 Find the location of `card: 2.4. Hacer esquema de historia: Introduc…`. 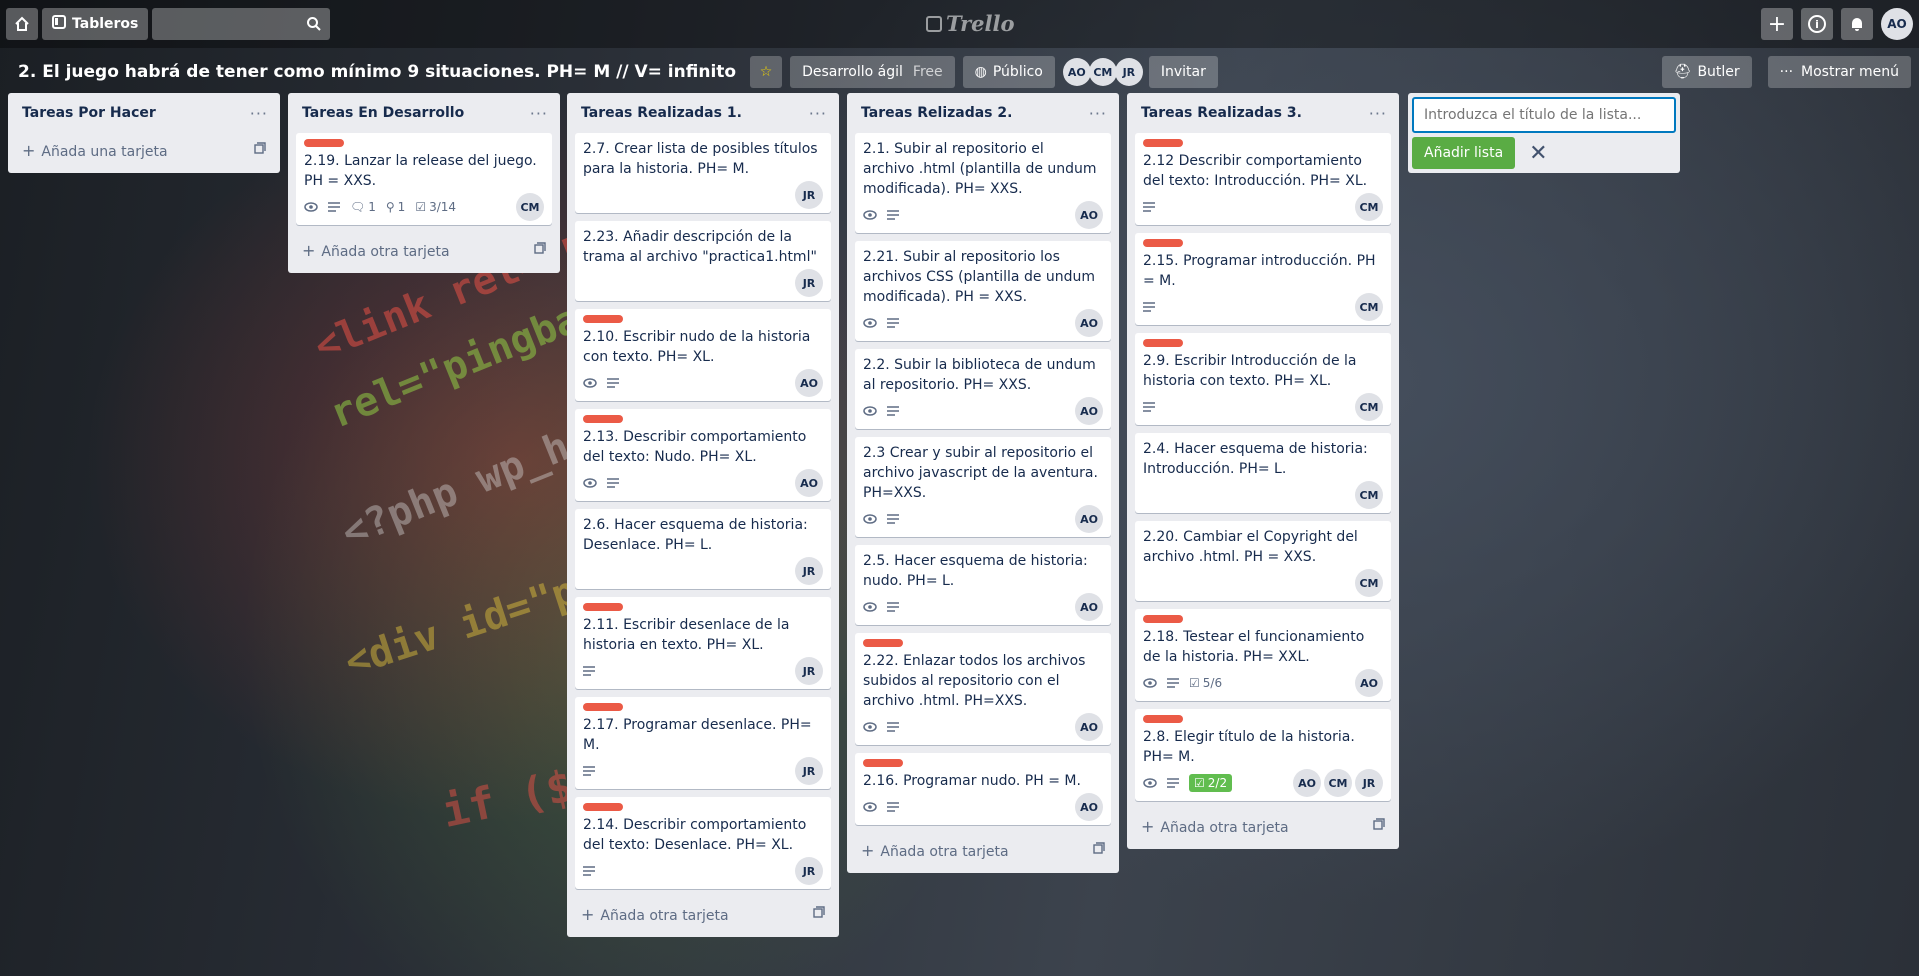

card: 2.4. Hacer esquema de historia: Introduc… is located at coordinates (1263, 473).